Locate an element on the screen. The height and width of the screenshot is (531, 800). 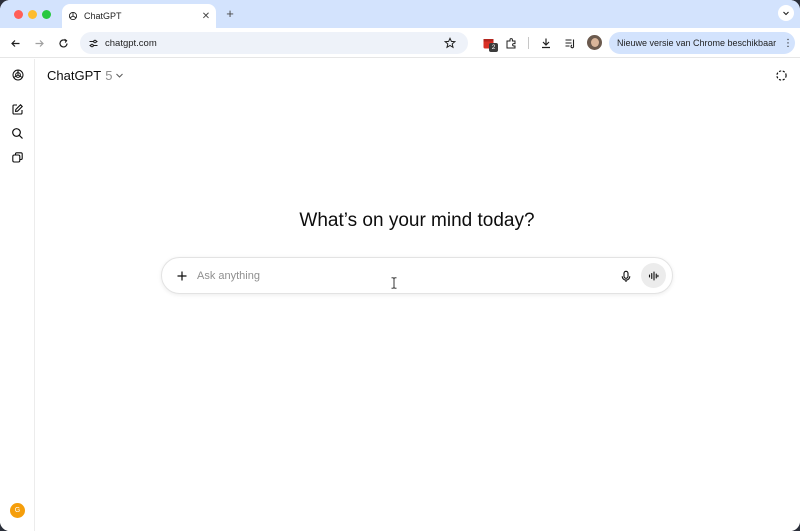
bookmark-star-icon is located at coordinates (452, 43).